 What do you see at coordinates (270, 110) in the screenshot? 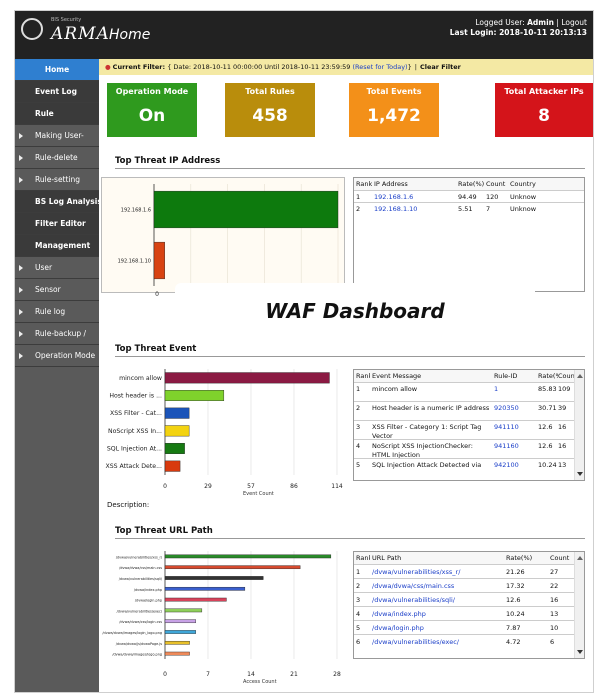
I see `total-rules-card: Total Rules 458` at bounding box center [270, 110].